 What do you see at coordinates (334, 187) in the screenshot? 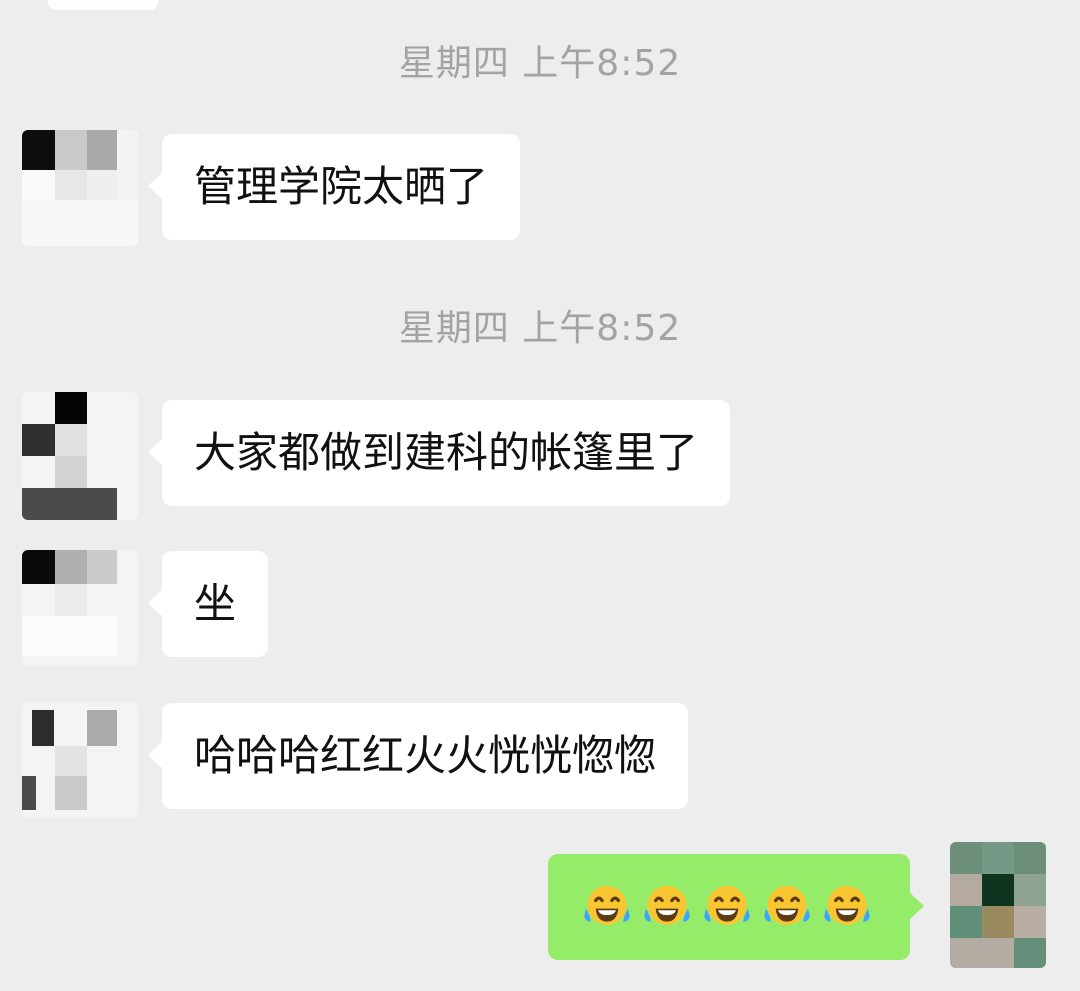
I see `message-bubble: 管理学院太晒了` at bounding box center [334, 187].